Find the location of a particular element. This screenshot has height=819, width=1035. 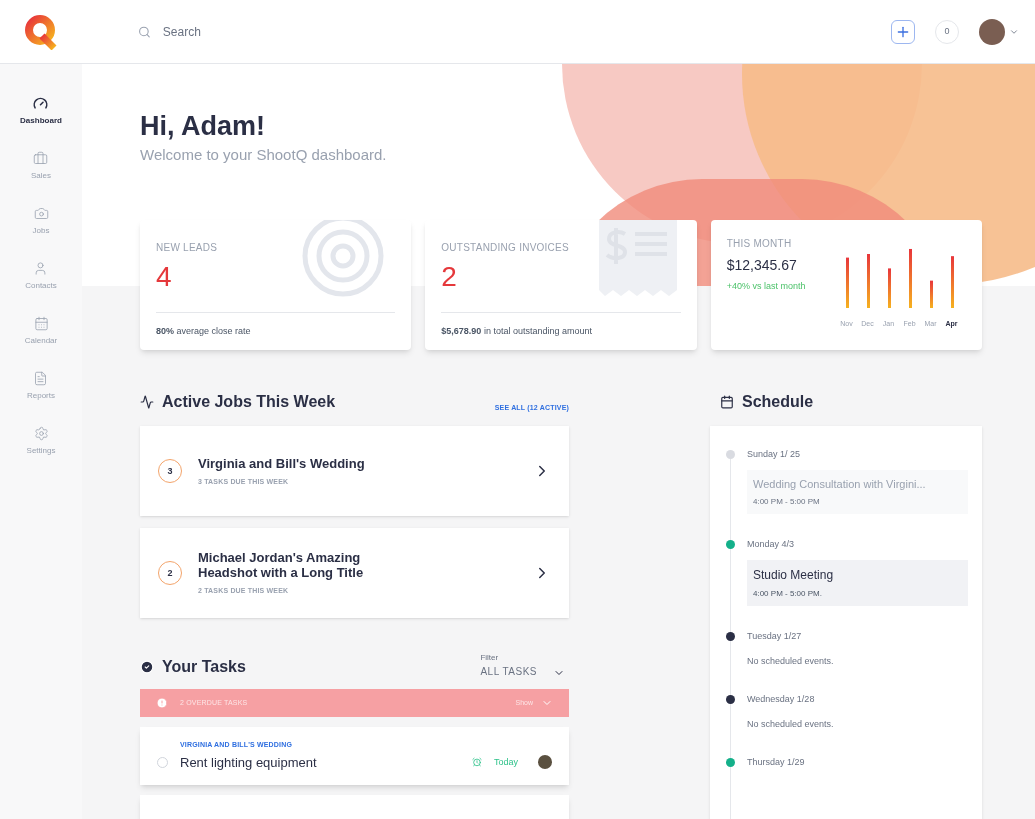

day-label: Monday 4/3 is located at coordinates (771, 545).